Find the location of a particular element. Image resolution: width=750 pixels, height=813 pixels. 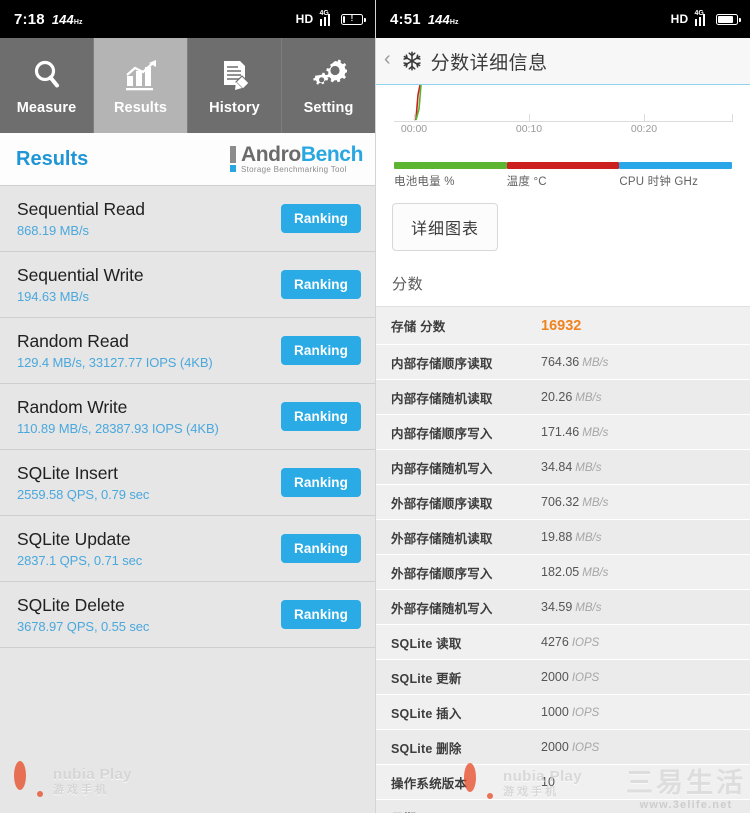

hd-voice-icon-right: HD is located at coordinates (679, 19).